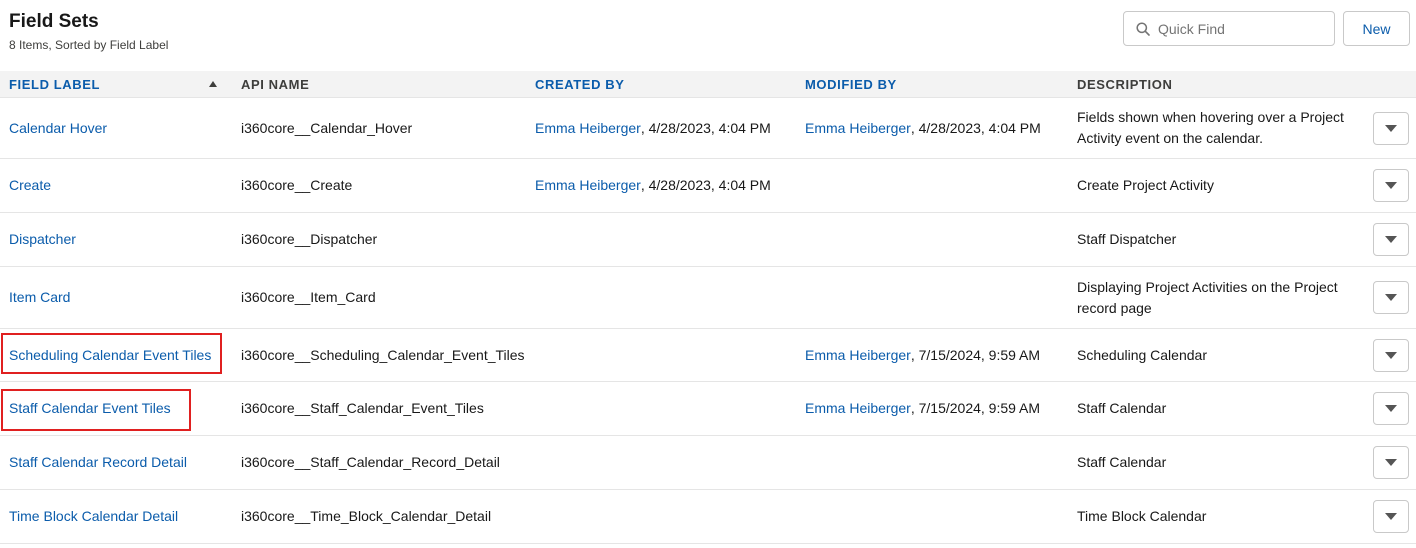 Image resolution: width=1416 pixels, height=548 pixels. What do you see at coordinates (366, 516) in the screenshot?
I see `api-name: i360core__Time_Block_Calendar_Detail` at bounding box center [366, 516].